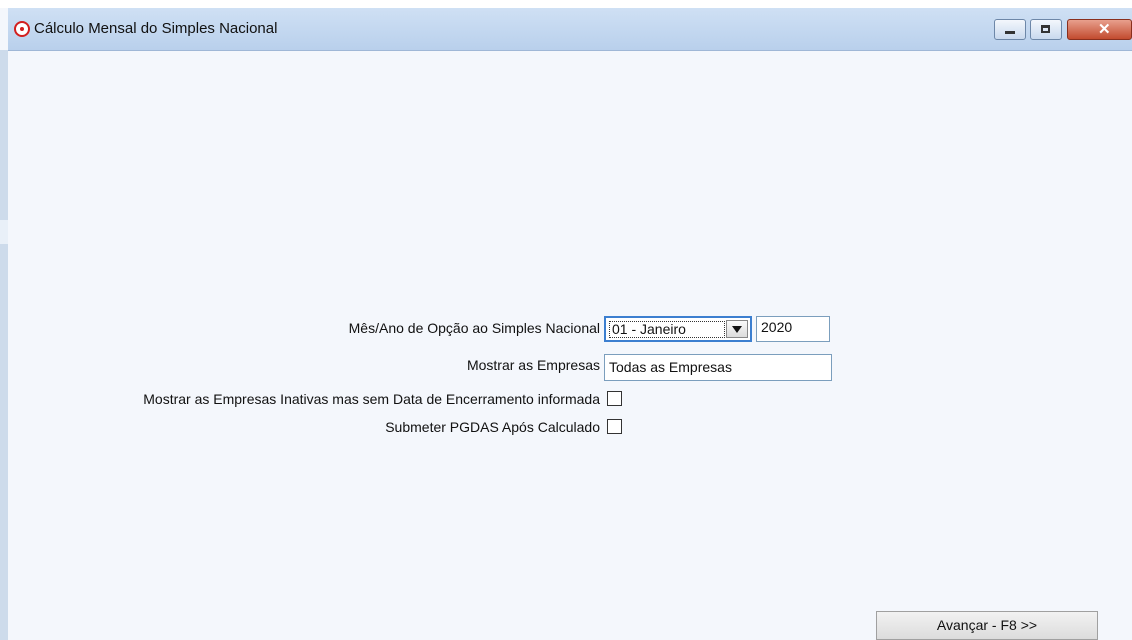  Describe the element at coordinates (1104, 29) in the screenshot. I see `close-icon: ✕` at that location.